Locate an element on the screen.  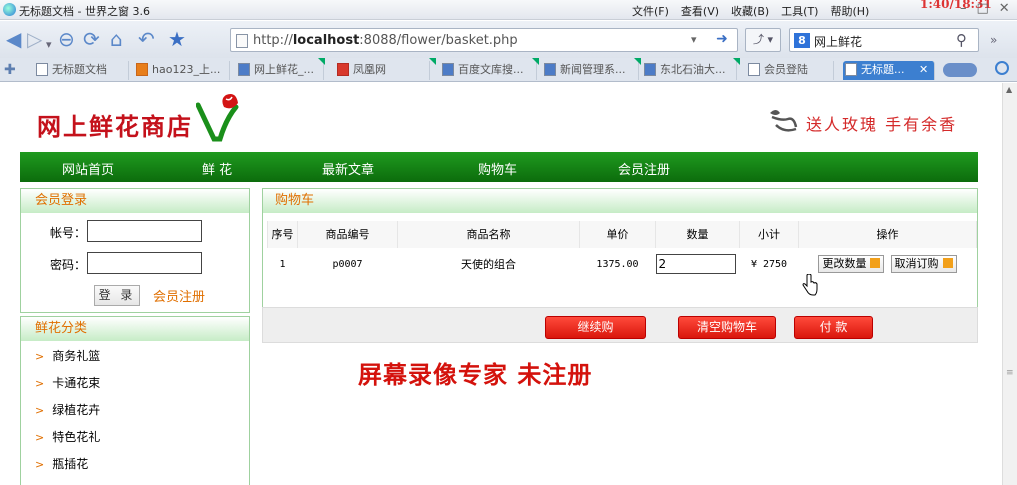
scroll-up-icon: ▲ is located at coordinates (1009, 89).